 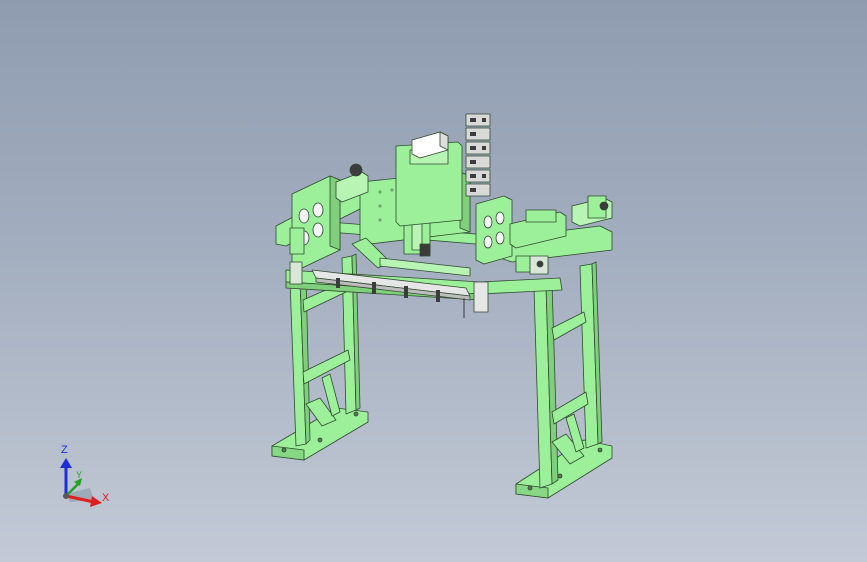 What do you see at coordinates (315, 230) in the screenshot?
I see `left-end-plate` at bounding box center [315, 230].